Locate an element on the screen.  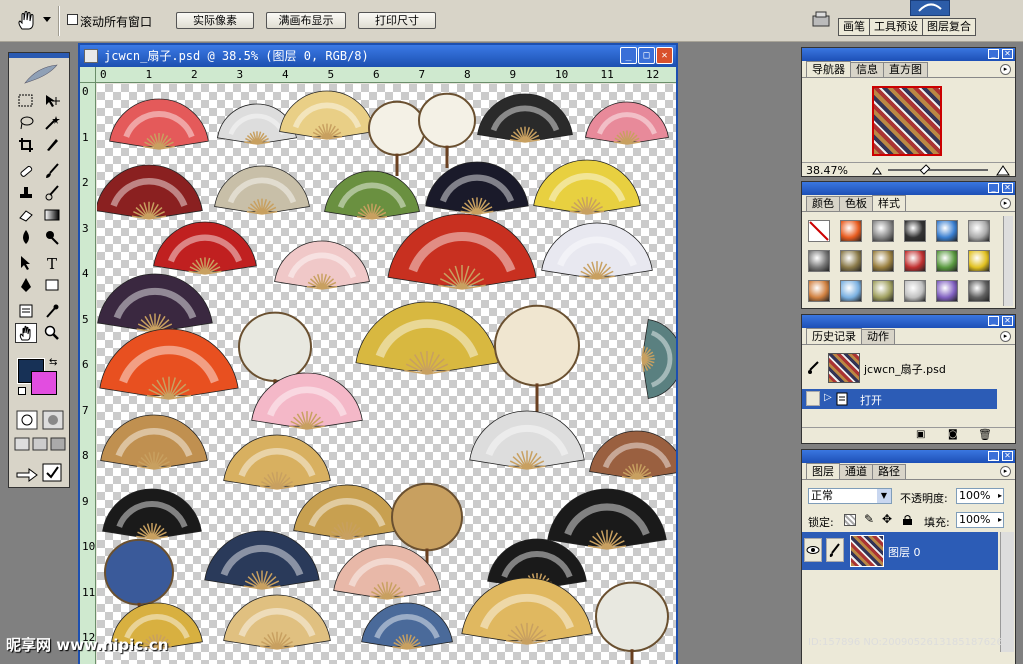
fill-input: 100% ▸ is located at coordinates (980, 520).